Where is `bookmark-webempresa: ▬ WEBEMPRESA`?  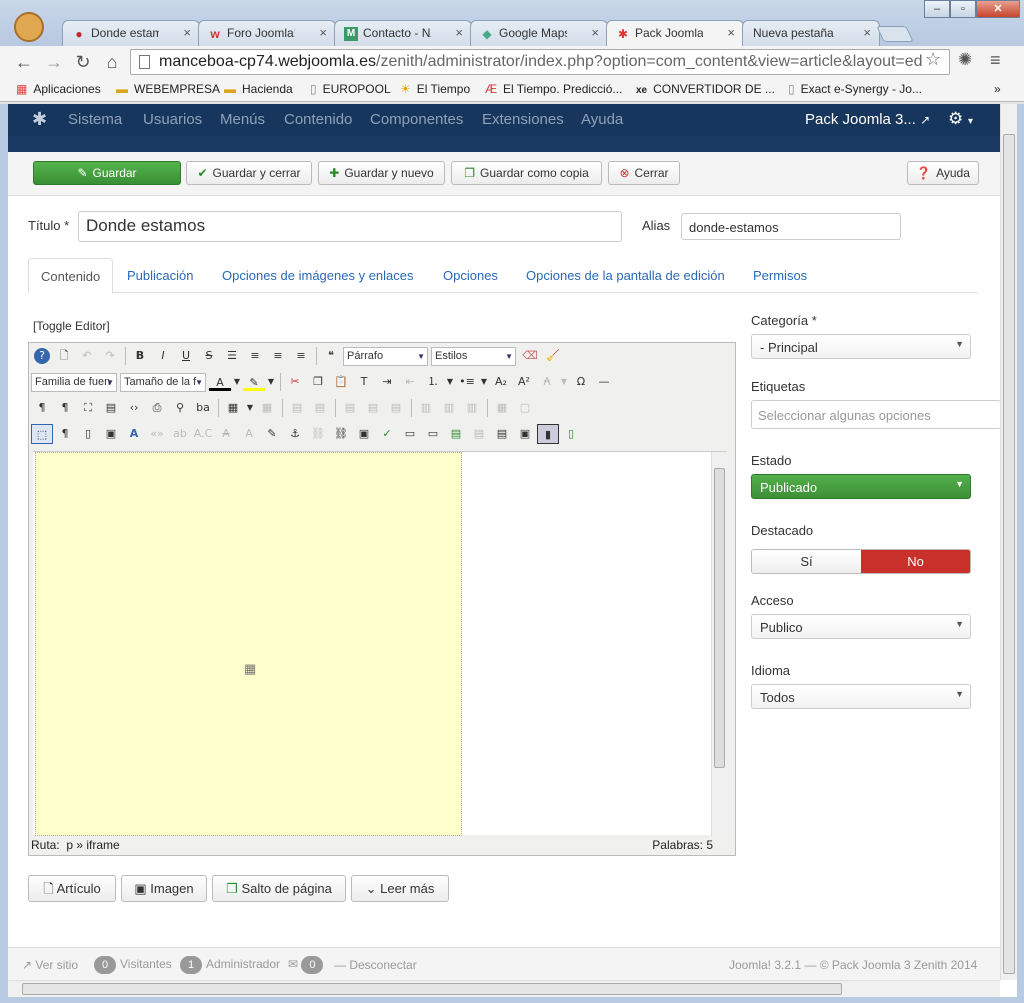
bookmark-webempresa: ▬ WEBEMPRESA is located at coordinates (168, 89).